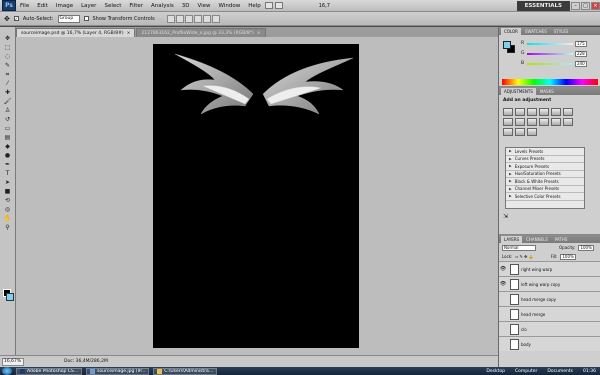 Image resolution: width=600 pixels, height=375 pixels. Describe the element at coordinates (8, 119) in the screenshot. I see `history-brush-icon: ↺` at that location.